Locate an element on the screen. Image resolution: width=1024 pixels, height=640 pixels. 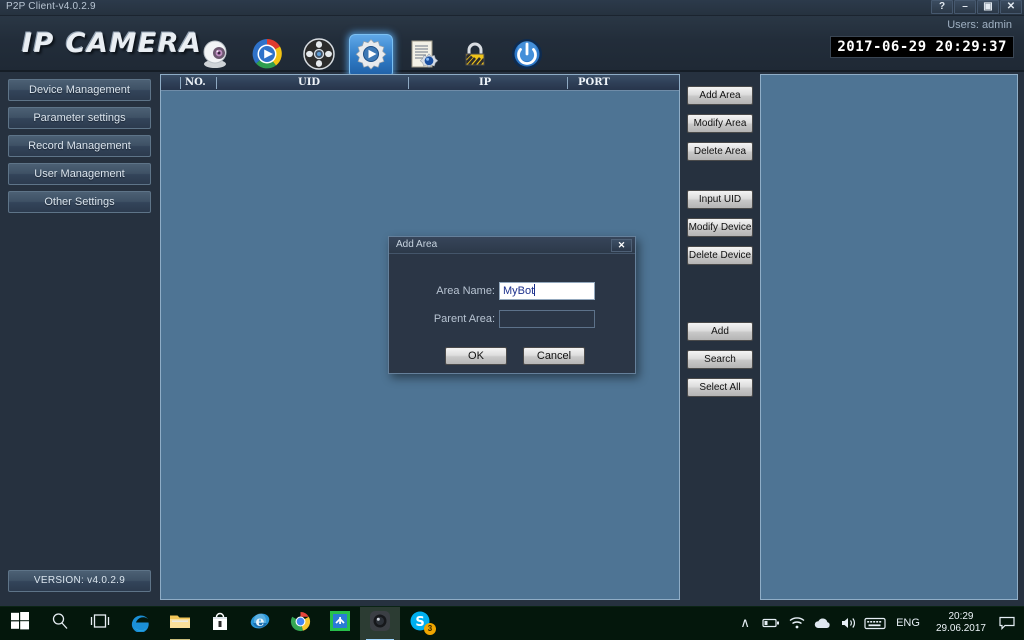
area-name-label: Area Name: is located at coordinates (465, 291).